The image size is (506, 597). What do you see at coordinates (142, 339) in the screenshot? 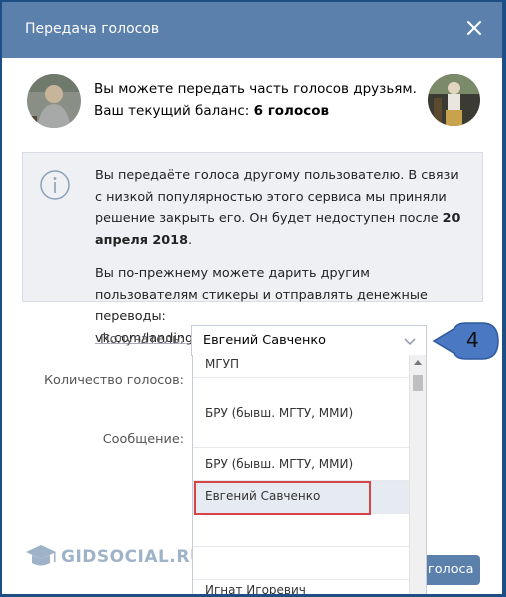
I see `recipient-label: Получатель:` at bounding box center [142, 339].